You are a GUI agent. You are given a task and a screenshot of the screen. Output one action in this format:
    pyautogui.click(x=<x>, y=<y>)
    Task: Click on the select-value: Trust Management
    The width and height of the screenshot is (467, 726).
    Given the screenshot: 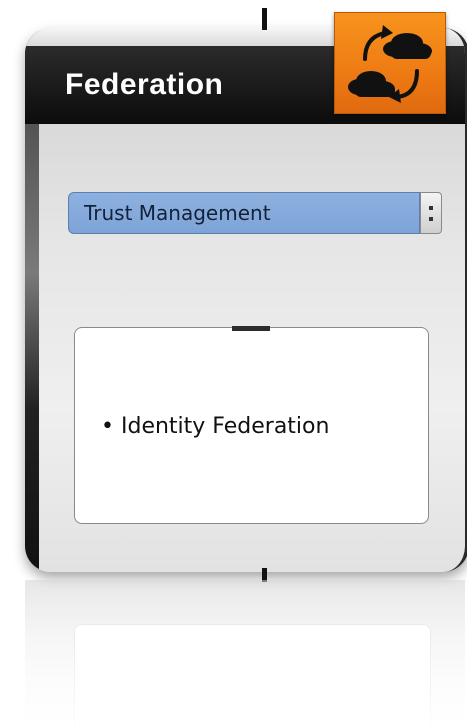 What is the action you would take?
    pyautogui.click(x=177, y=213)
    